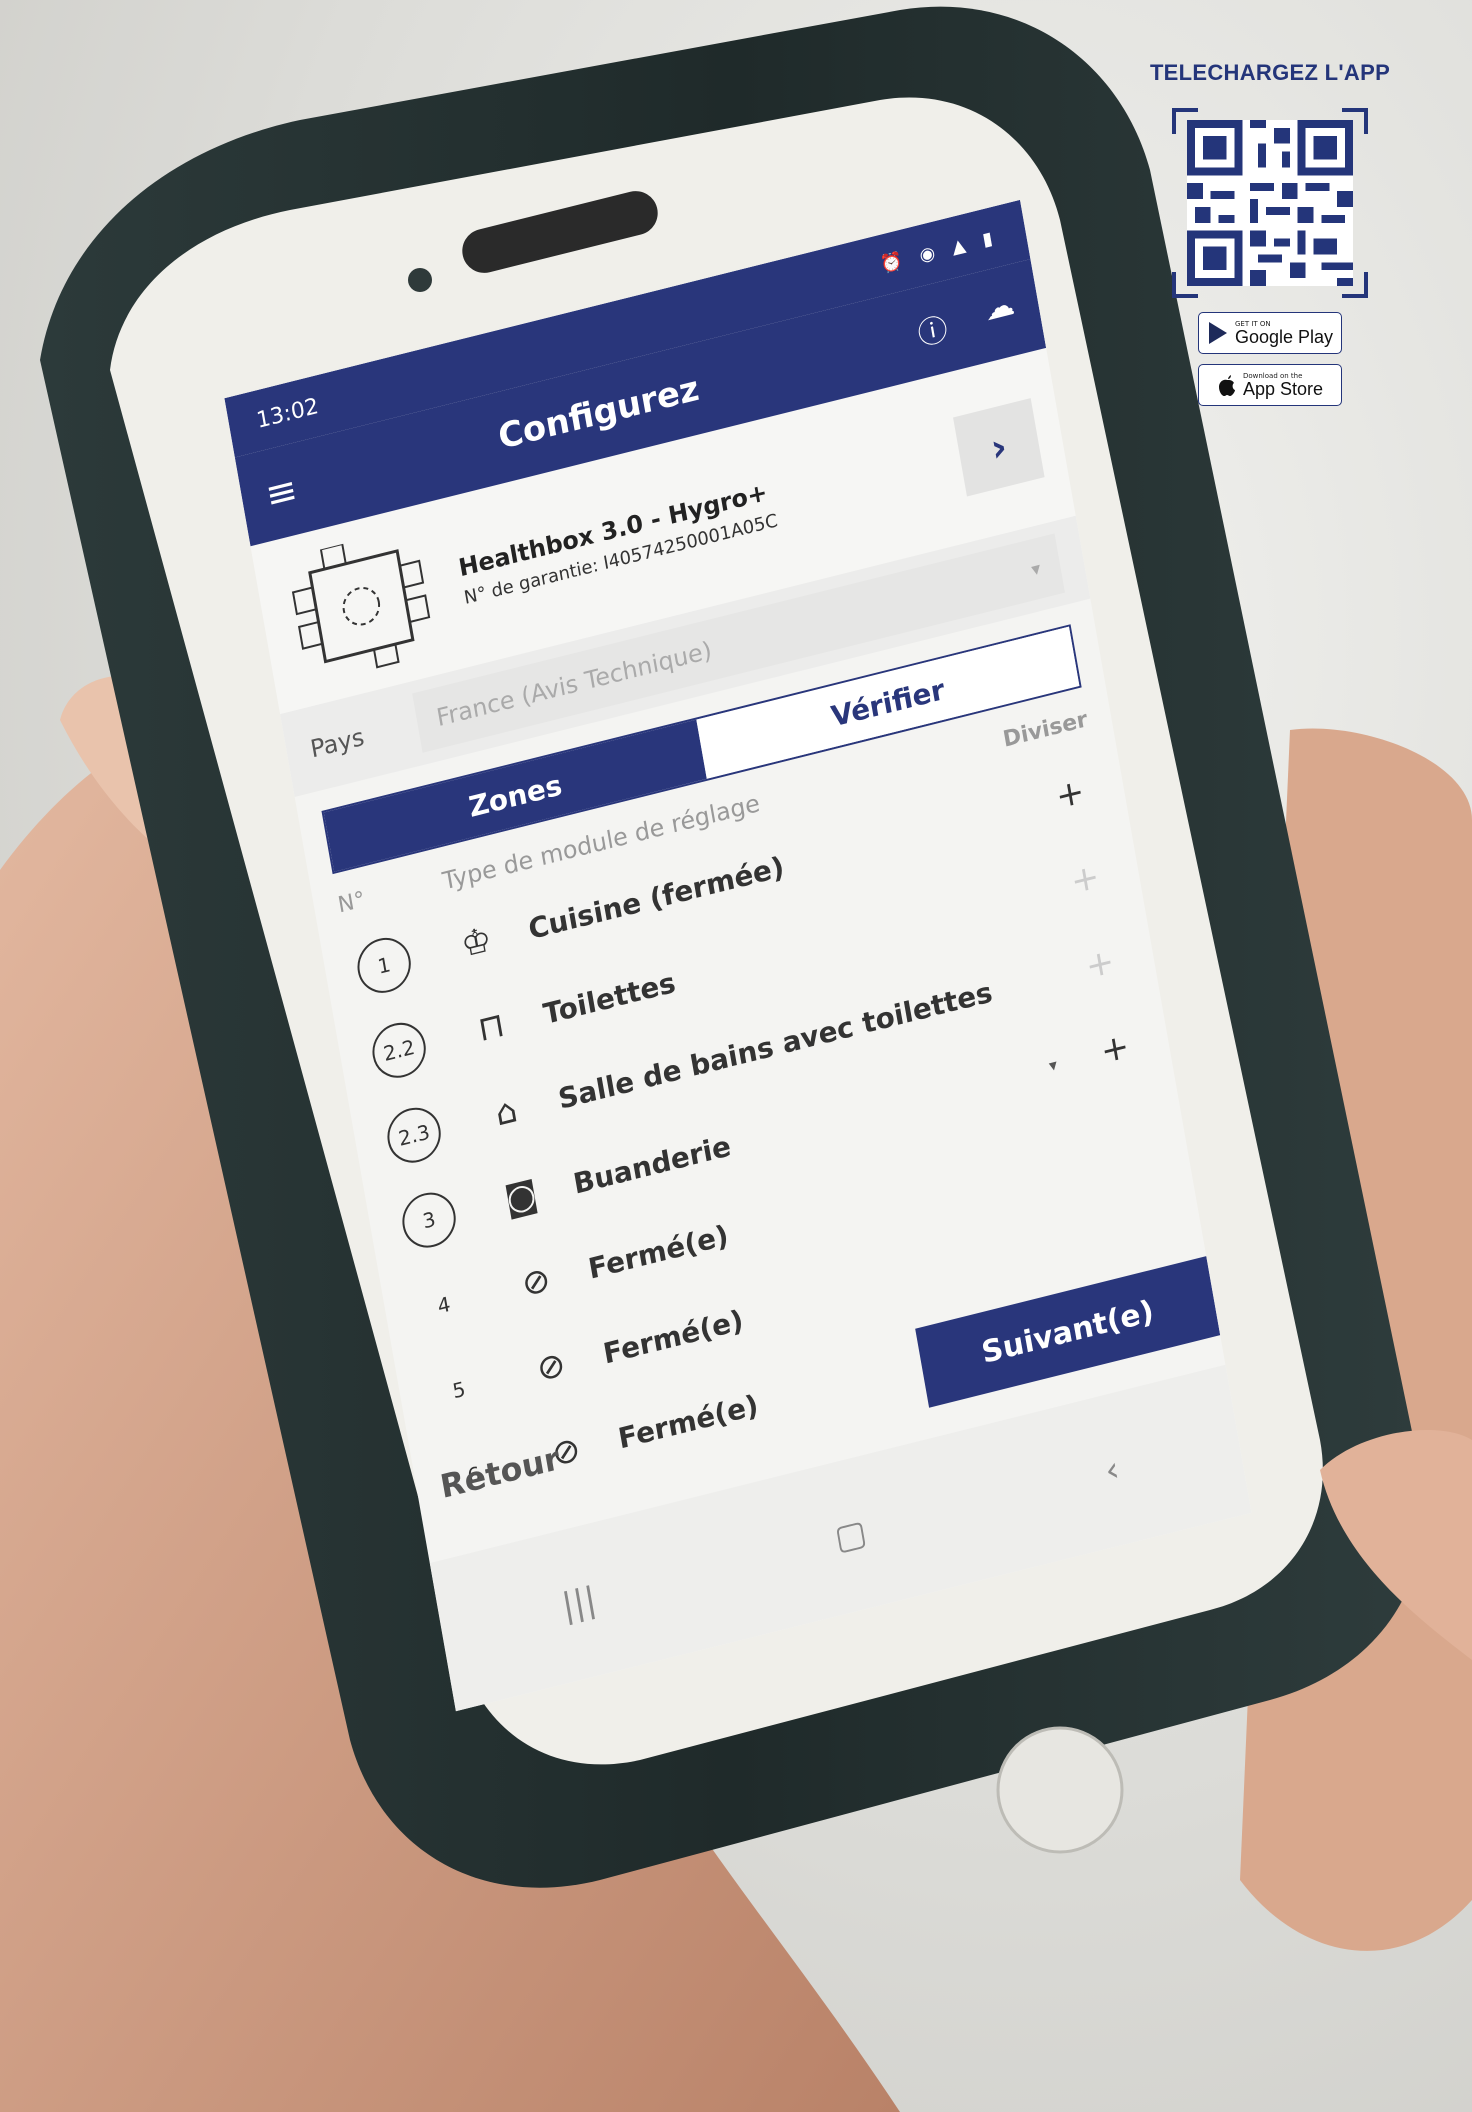  I want to click on app-bar-actions: ⓘ ☁, so click(966, 321).